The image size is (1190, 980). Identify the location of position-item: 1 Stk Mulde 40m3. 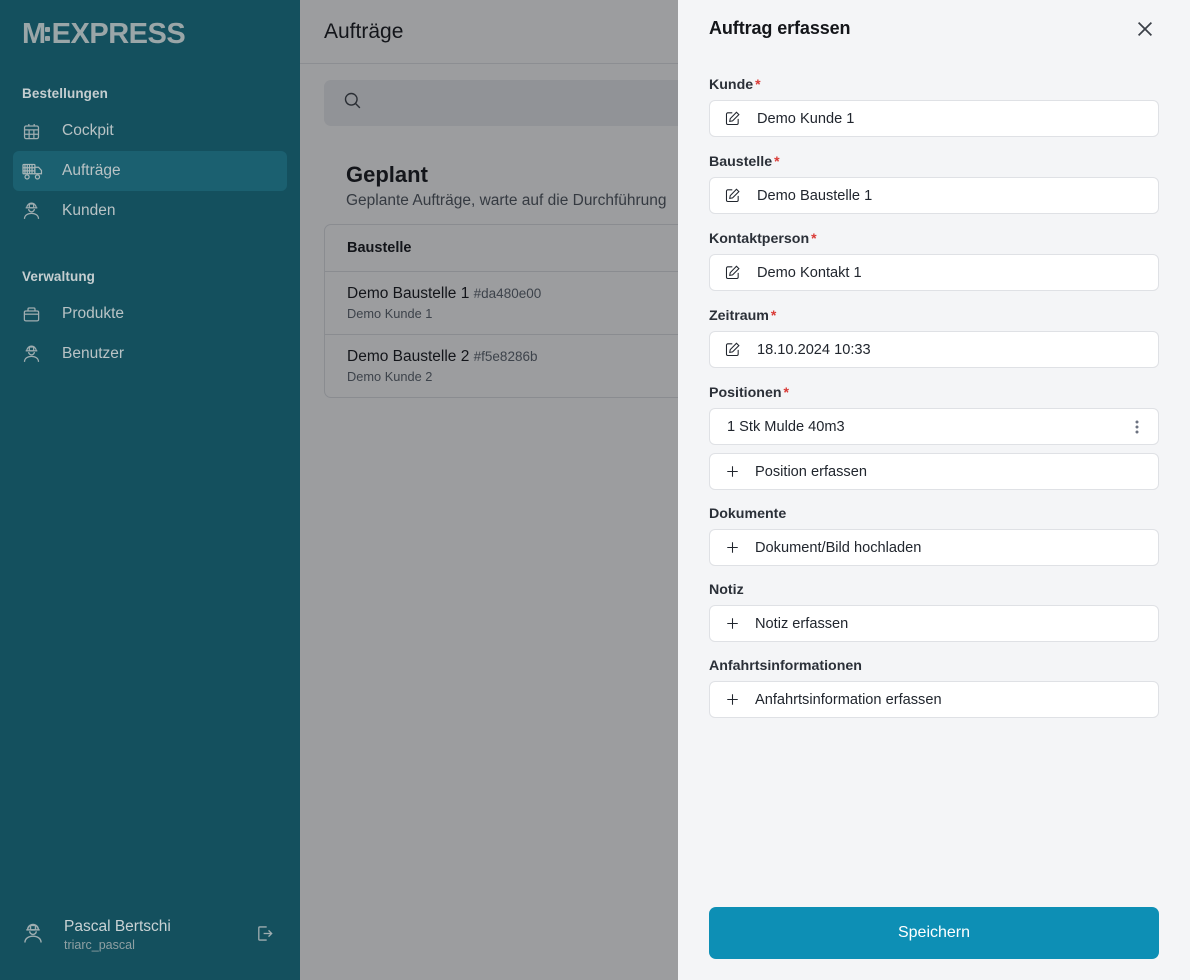
(934, 426).